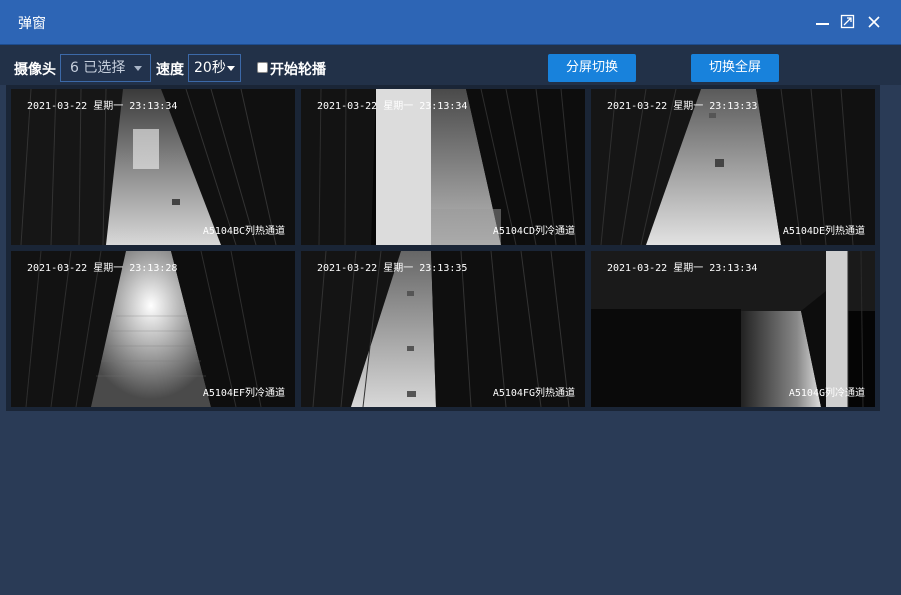 The width and height of the screenshot is (901, 595). Describe the element at coordinates (823, 231) in the screenshot. I see `camera-name: A5104DE列热通道` at that location.